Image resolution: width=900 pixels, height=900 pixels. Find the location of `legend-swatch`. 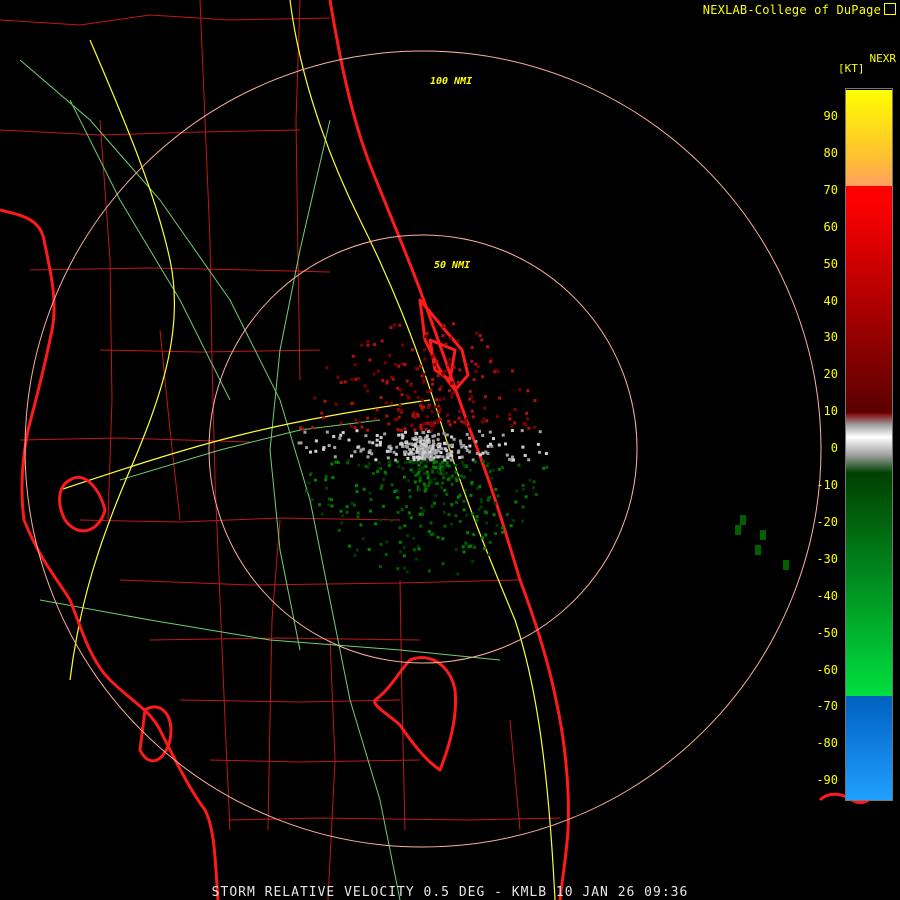

legend-swatch is located at coordinates (869, 138).